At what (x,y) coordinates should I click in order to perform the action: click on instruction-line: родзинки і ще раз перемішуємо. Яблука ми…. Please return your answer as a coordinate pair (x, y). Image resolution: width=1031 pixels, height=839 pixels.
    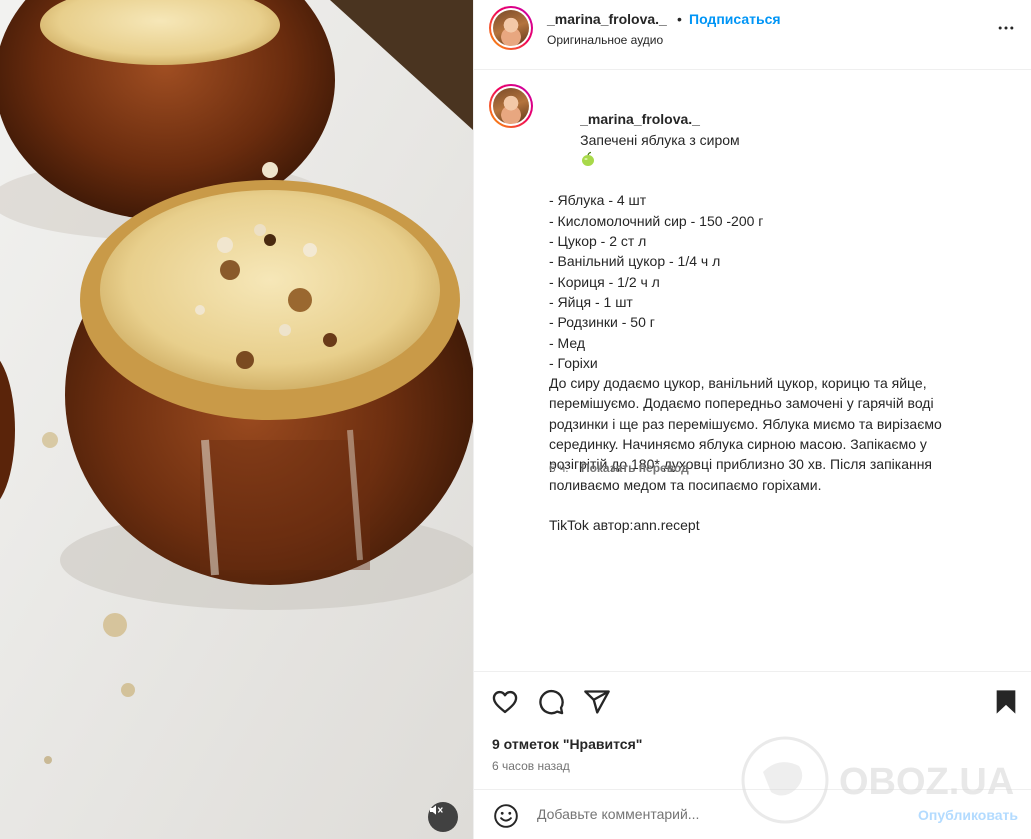
    Looking at the image, I should click on (745, 423).